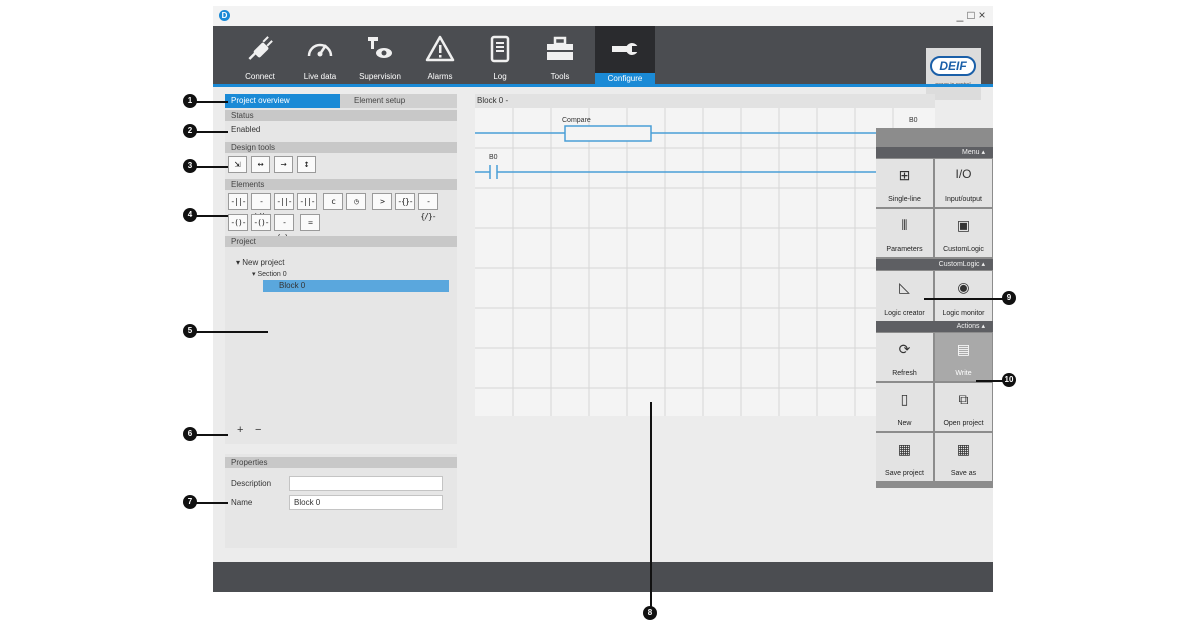 The height and width of the screenshot is (630, 1200). I want to click on menu-input-output: I/O Input/output, so click(963, 183).